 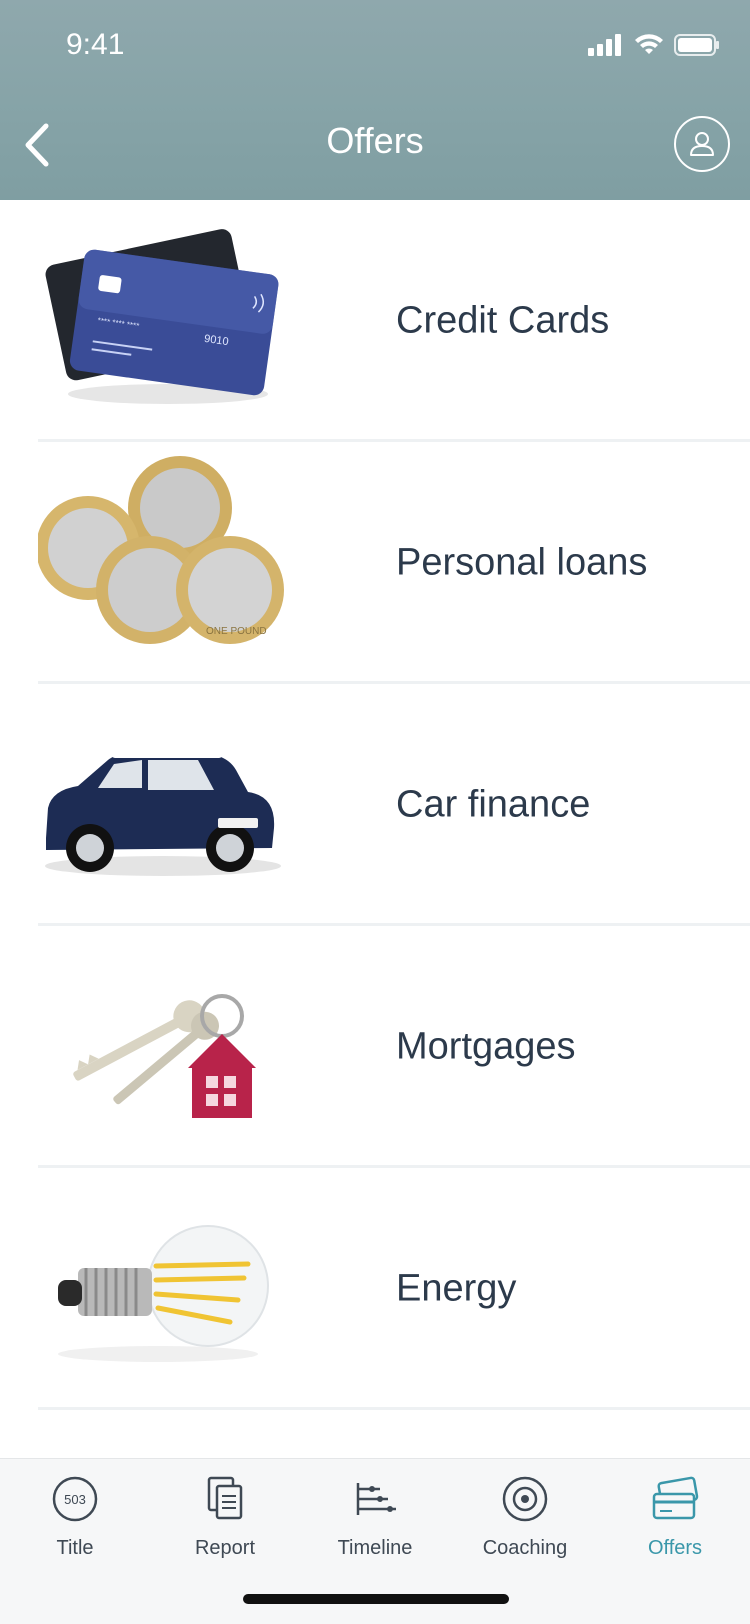 I want to click on status-icons, so click(x=654, y=45).